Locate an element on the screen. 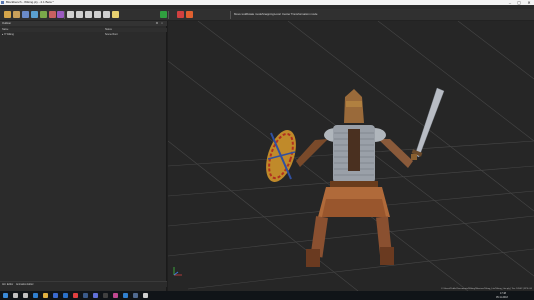 The height and width of the screenshot is (300, 534). scale-tool-icon is located at coordinates (88, 14).